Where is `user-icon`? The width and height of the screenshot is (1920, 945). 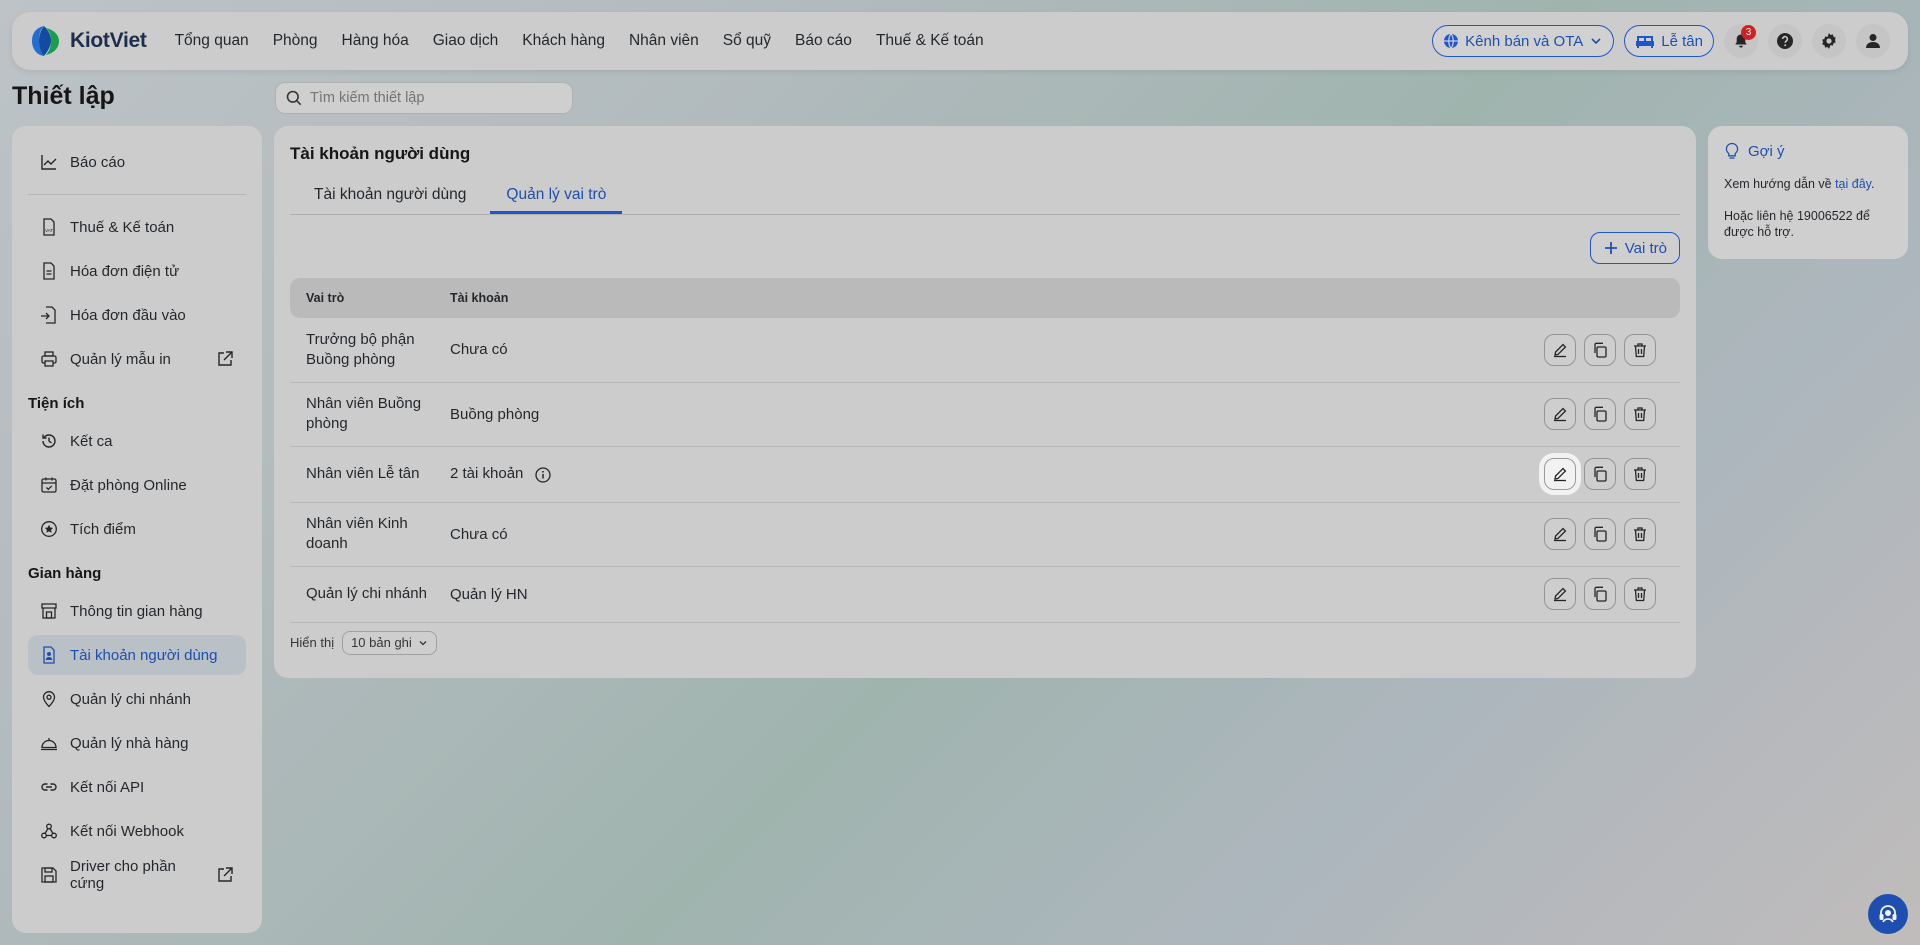 user-icon is located at coordinates (1873, 41).